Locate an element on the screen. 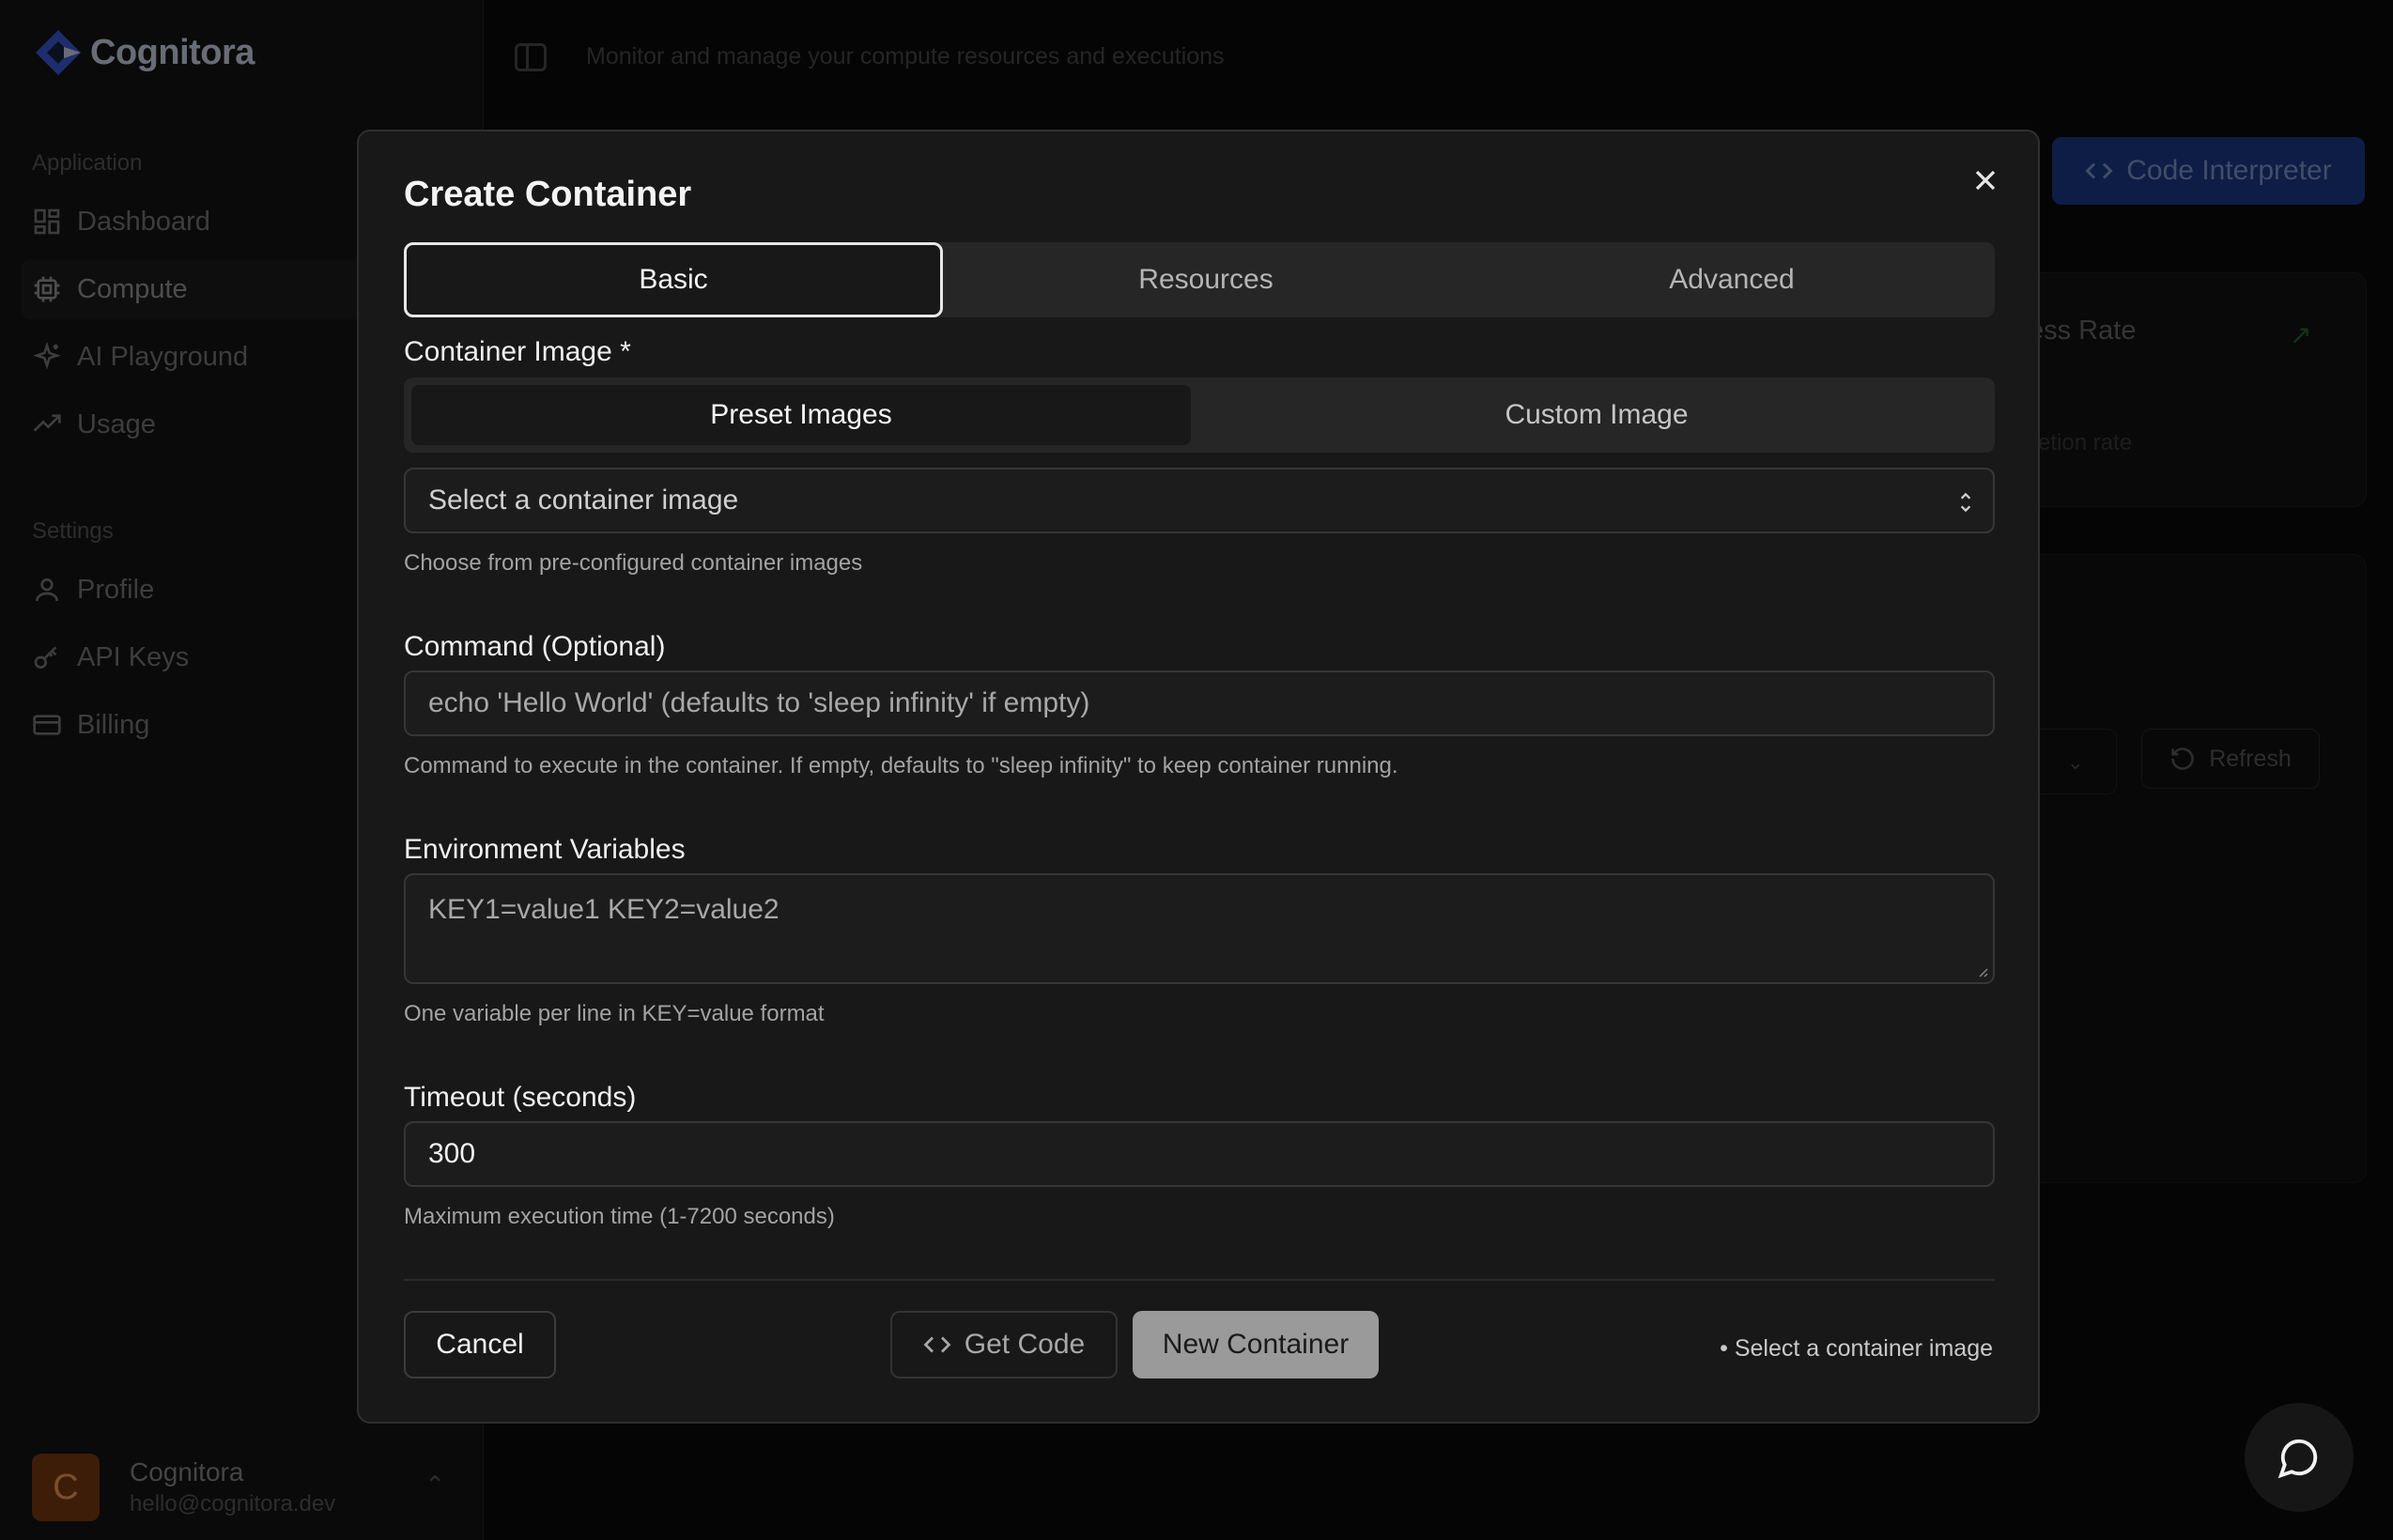 Image resolution: width=2393 pixels, height=1540 pixels. timeout-input: 300 is located at coordinates (1199, 1154).